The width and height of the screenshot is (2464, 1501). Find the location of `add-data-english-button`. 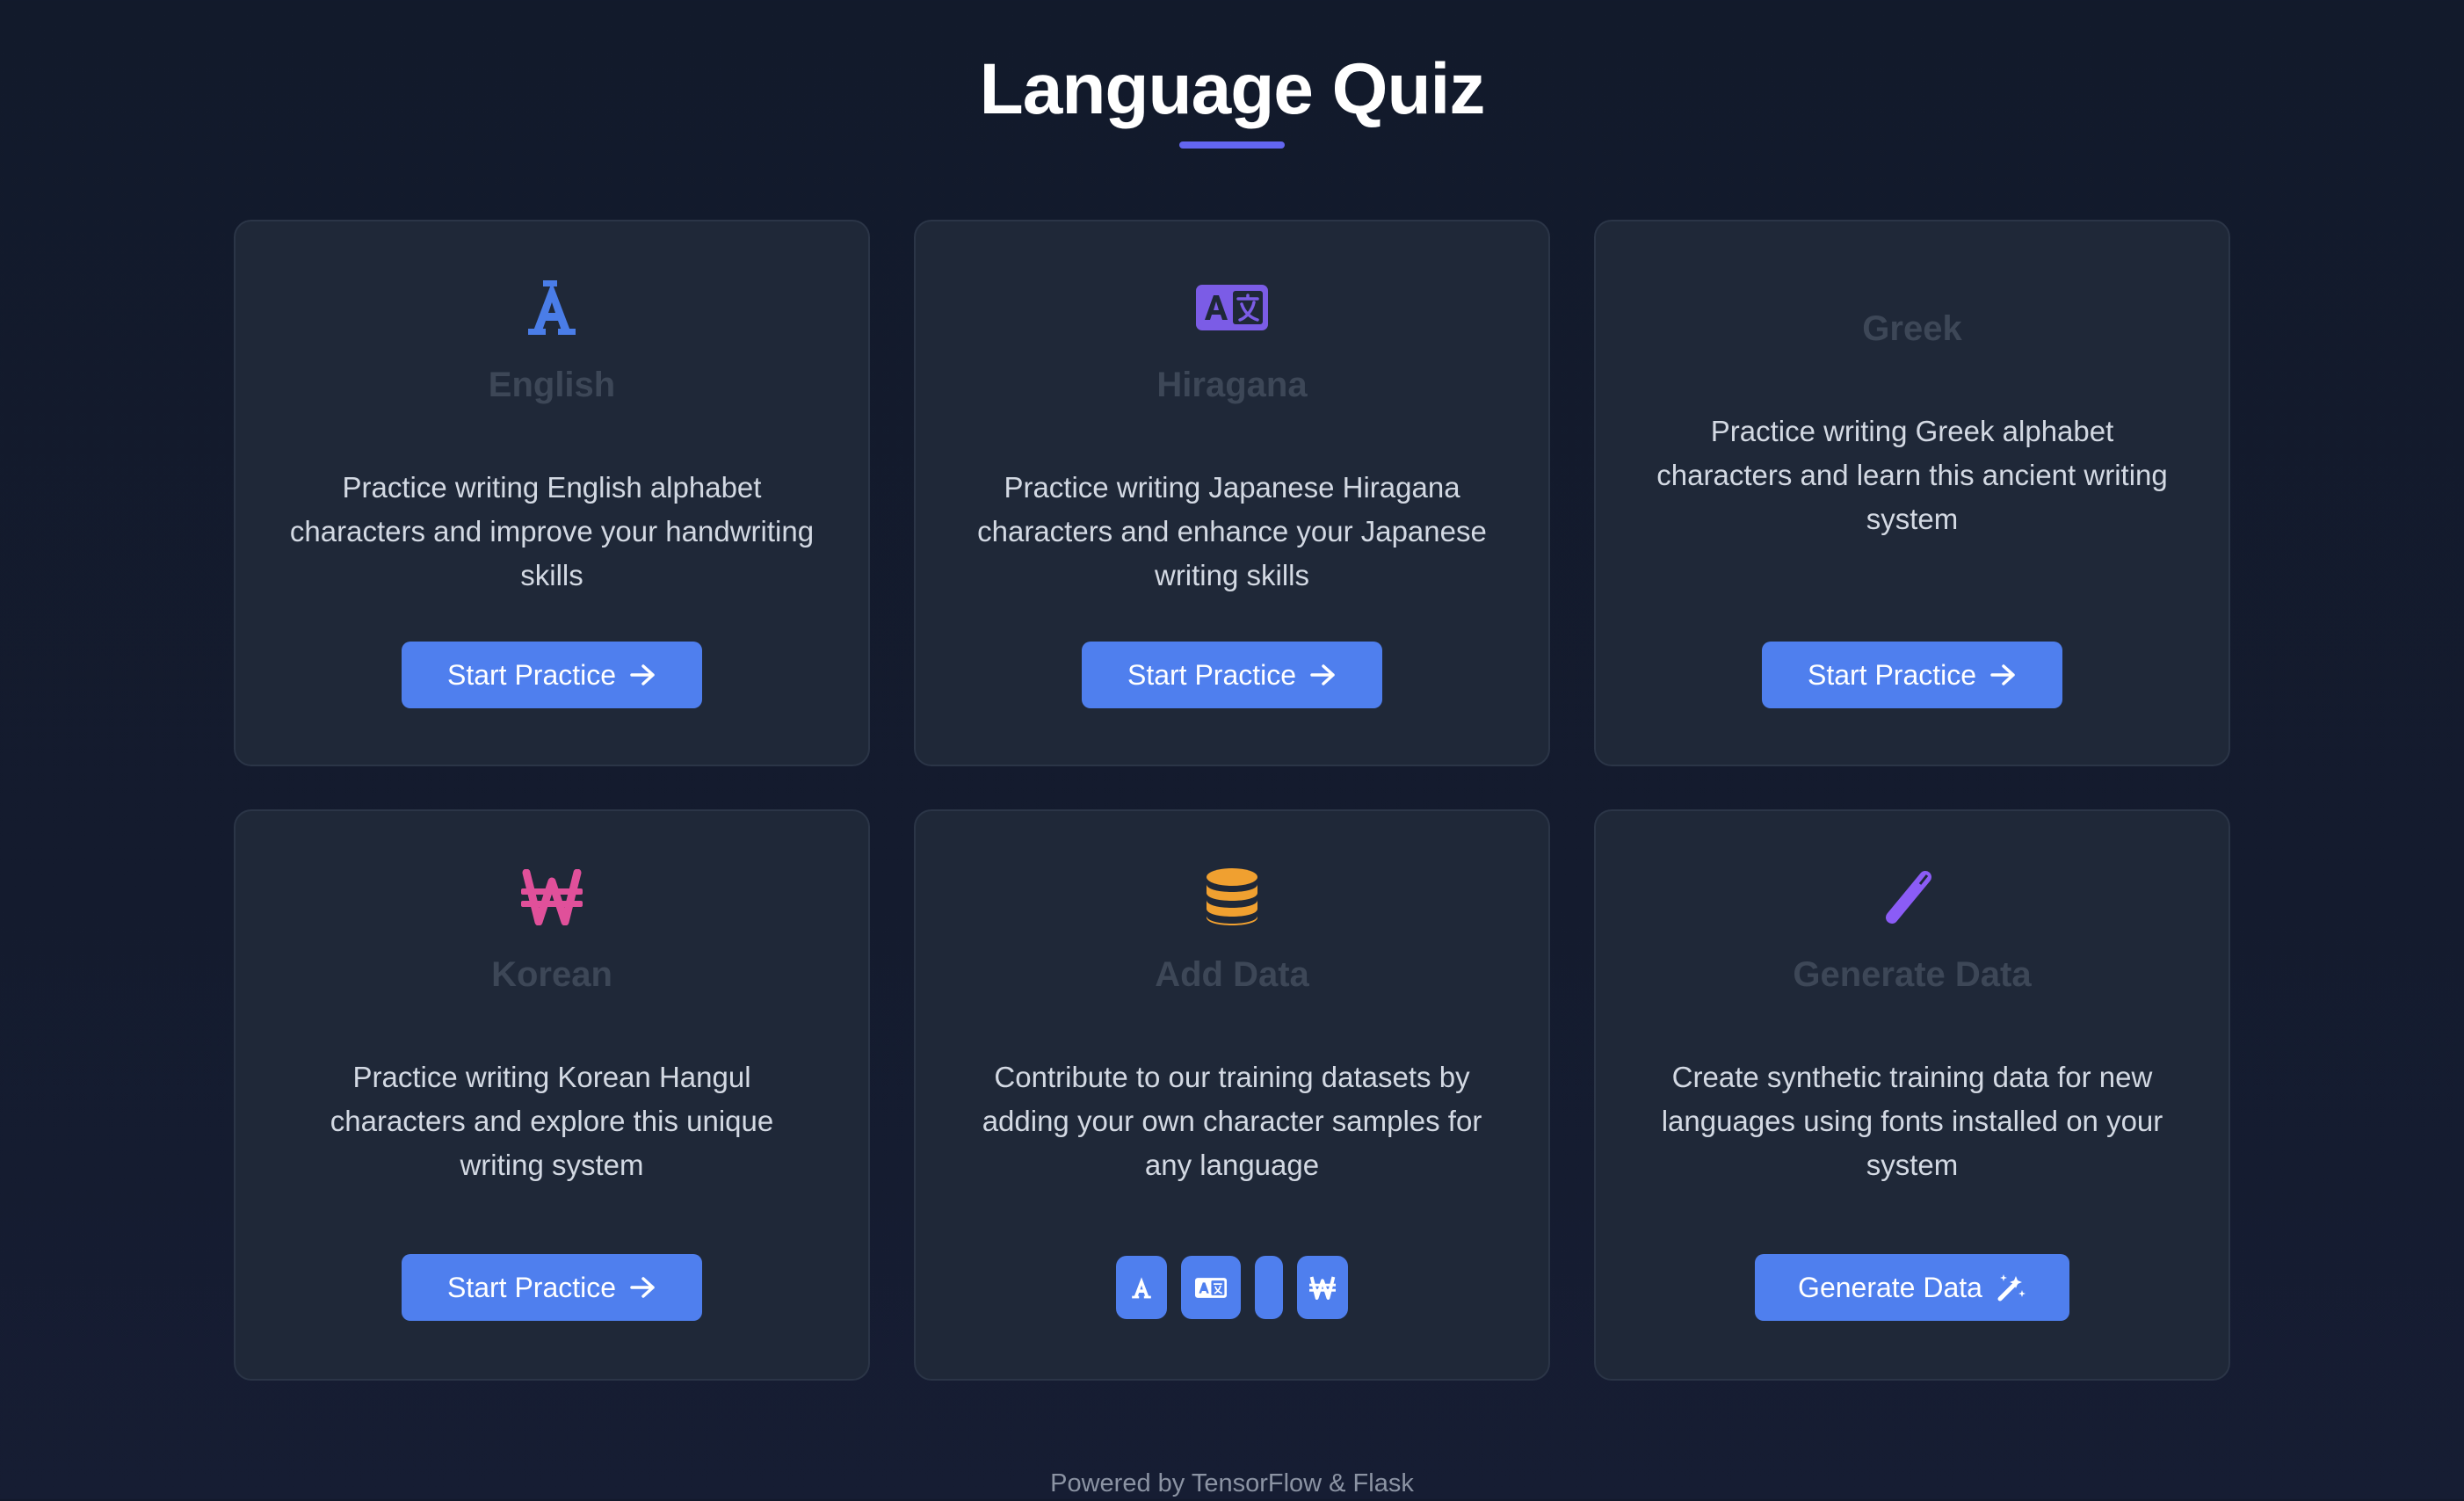

add-data-english-button is located at coordinates (1141, 1287).